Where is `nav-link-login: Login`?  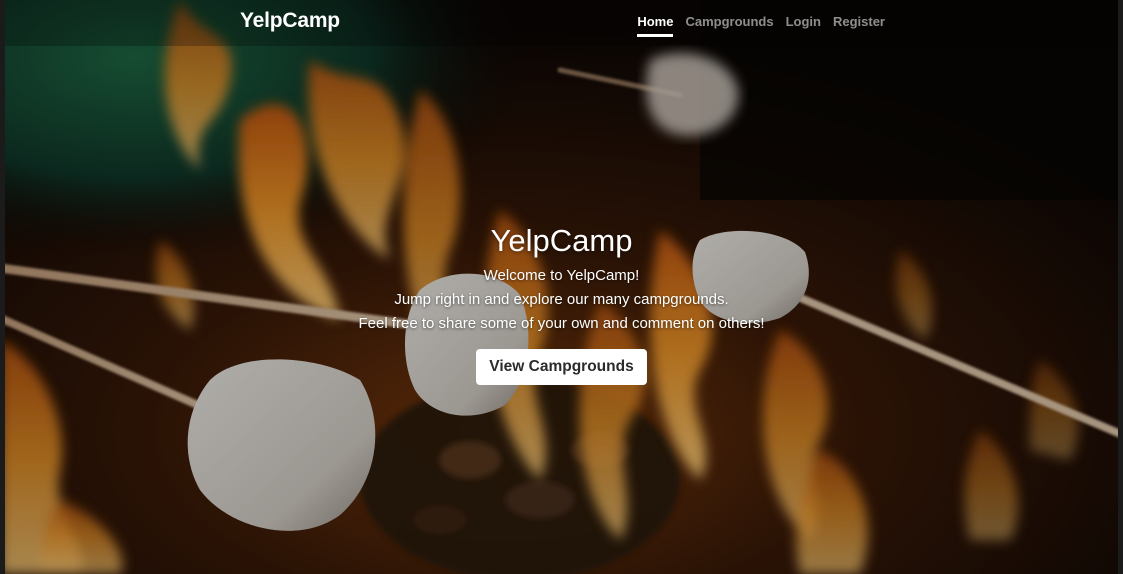 nav-link-login: Login is located at coordinates (803, 24).